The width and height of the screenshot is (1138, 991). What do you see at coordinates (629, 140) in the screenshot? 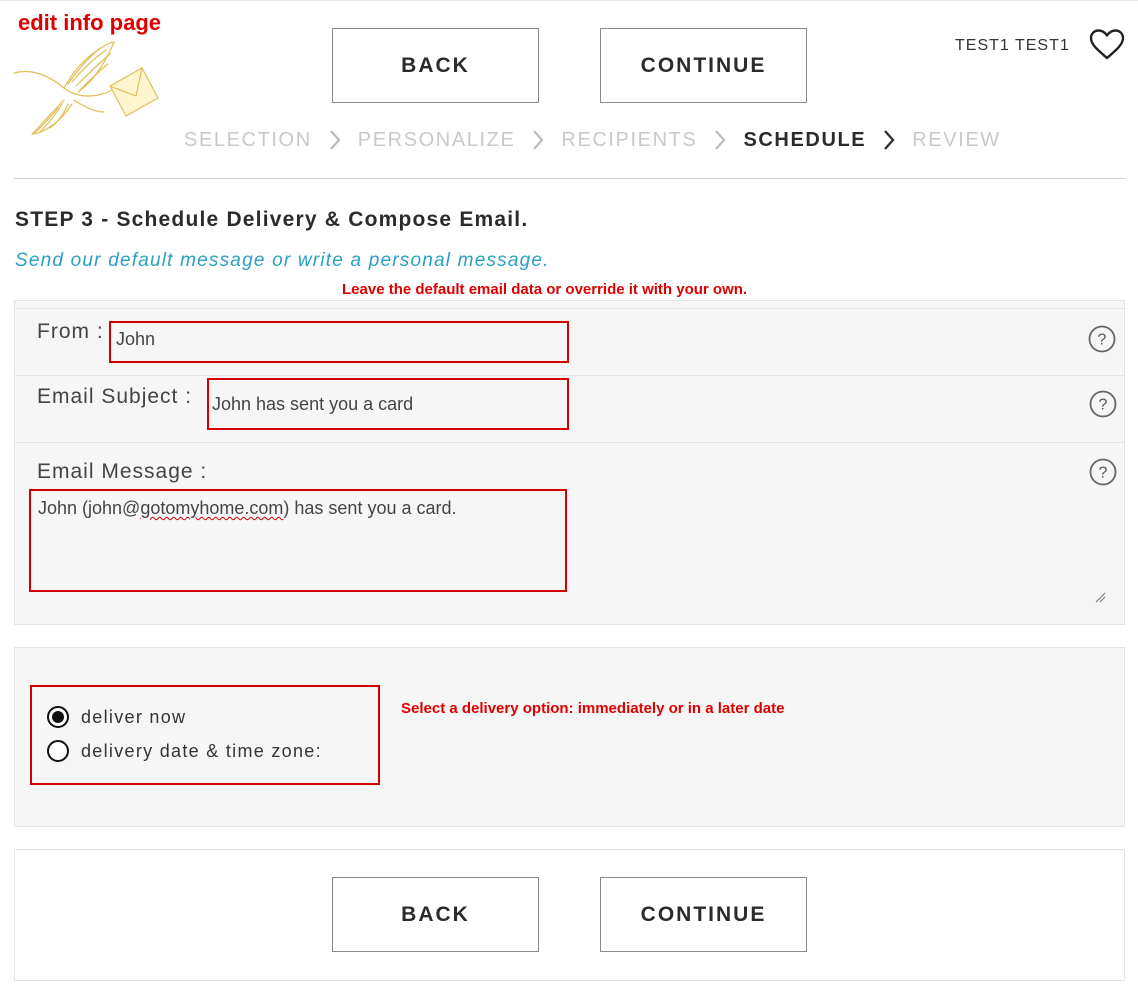
I see `step-recipients: RECIPIENTS` at bounding box center [629, 140].